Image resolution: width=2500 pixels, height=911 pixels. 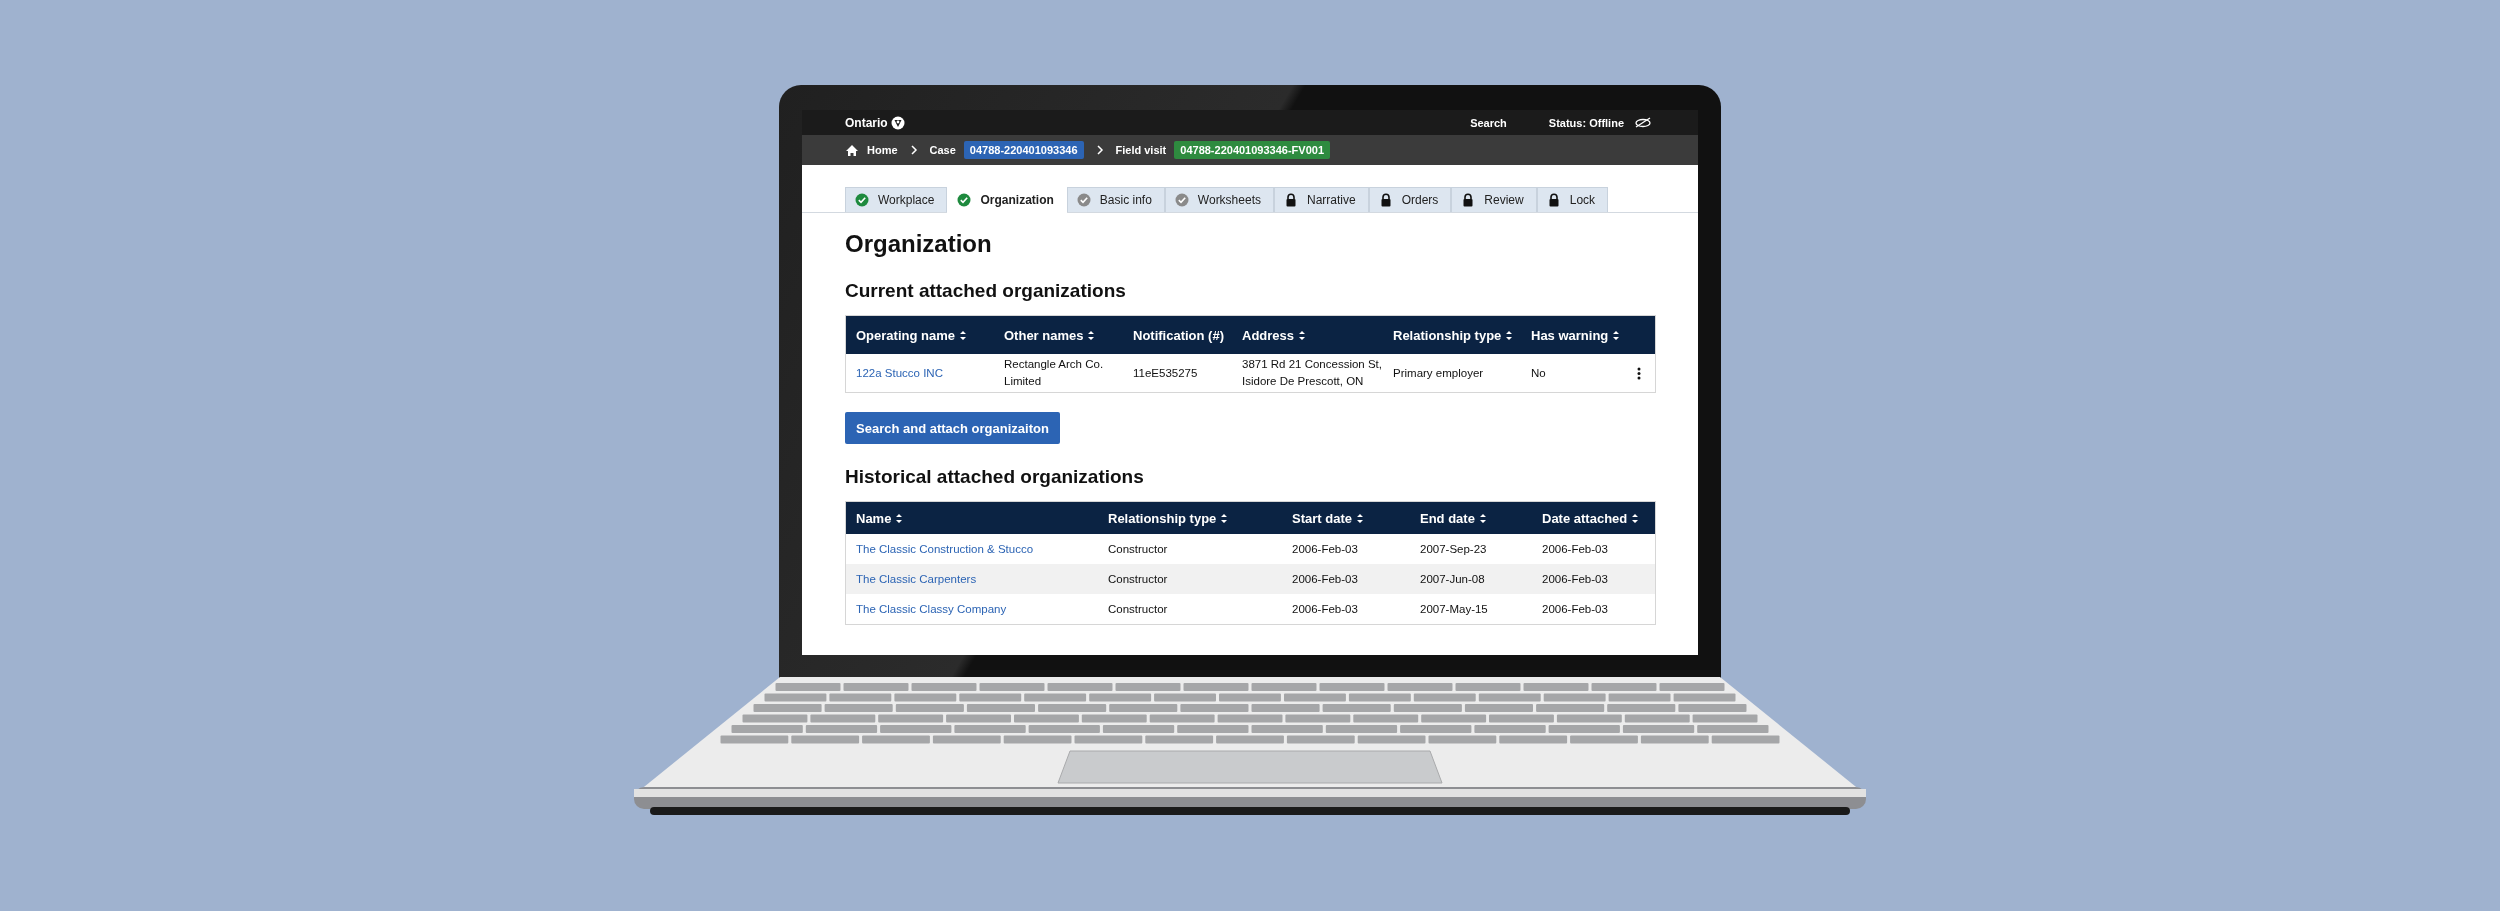 What do you see at coordinates (896, 199) in the screenshot?
I see `step-tab: Workplace` at bounding box center [896, 199].